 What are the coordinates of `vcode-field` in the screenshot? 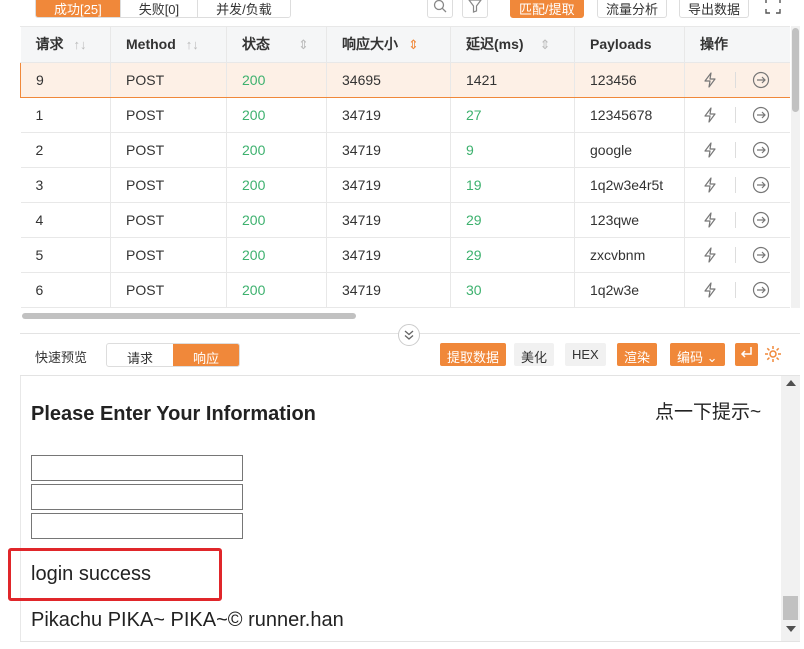 It's located at (137, 526).